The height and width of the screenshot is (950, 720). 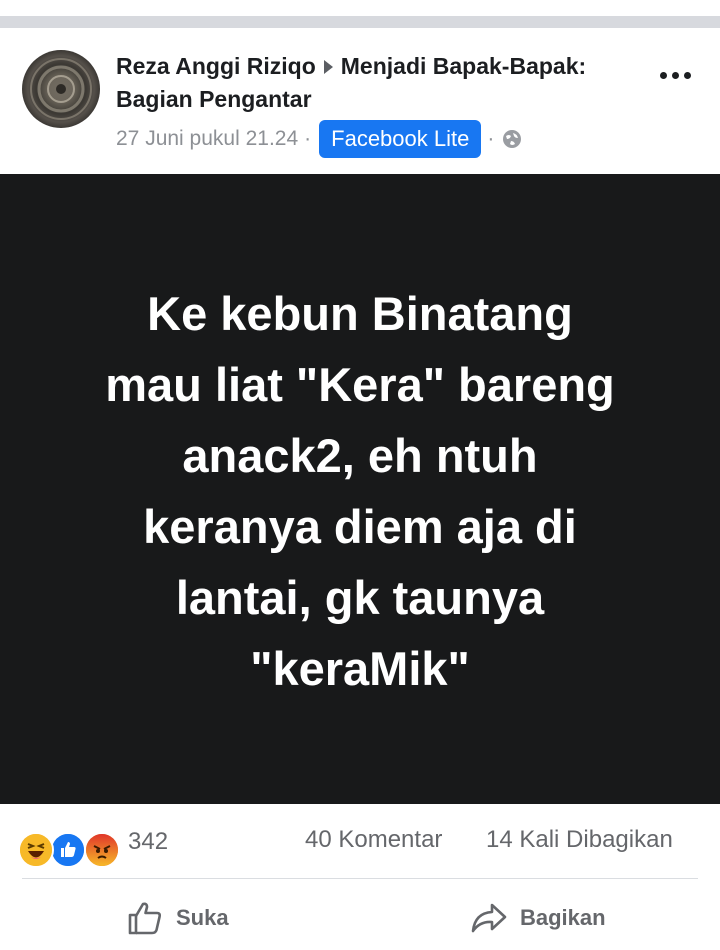 I want to click on avatar, so click(x=61, y=89).